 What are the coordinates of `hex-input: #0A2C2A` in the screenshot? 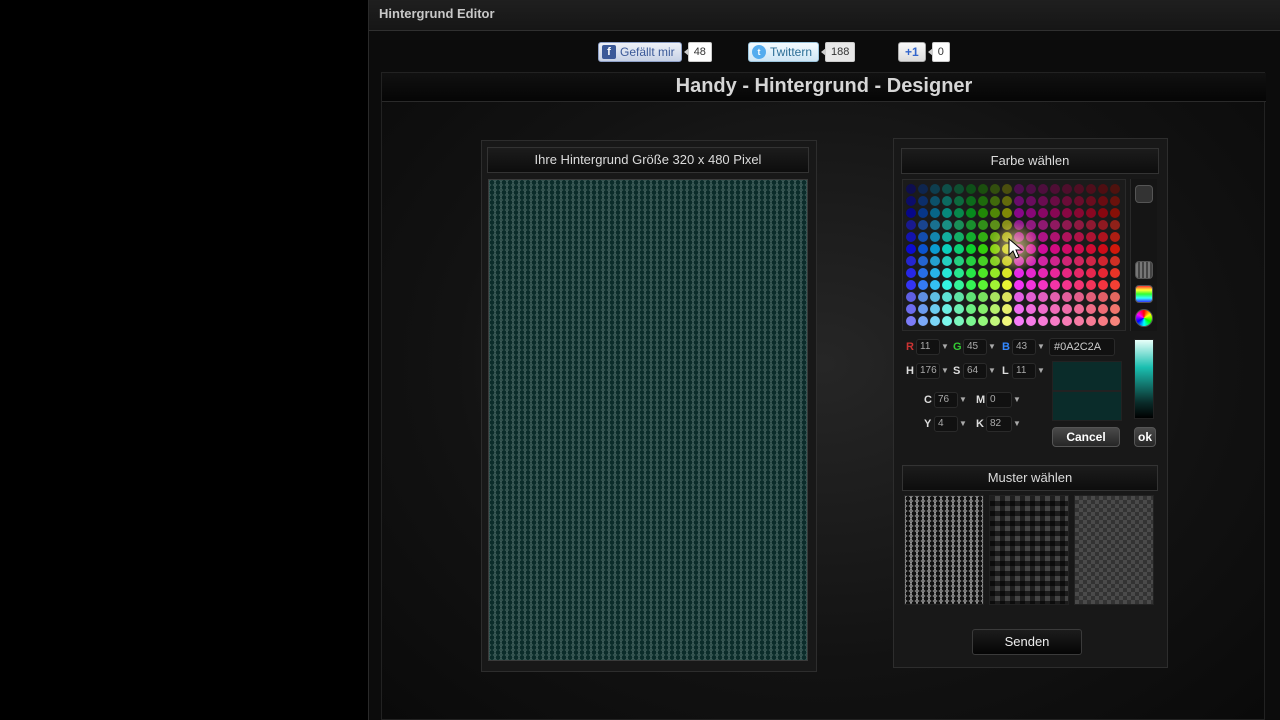 It's located at (1082, 347).